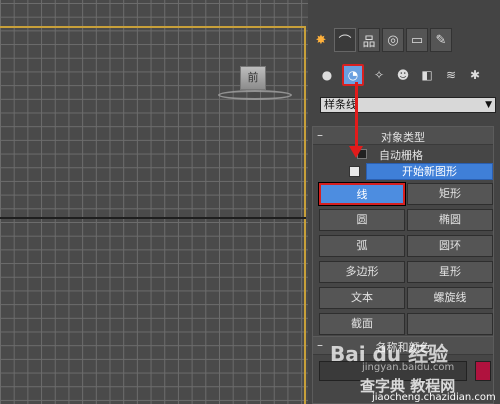 This screenshot has width=500, height=404. I want to click on viewcube: 前, so click(253, 78).